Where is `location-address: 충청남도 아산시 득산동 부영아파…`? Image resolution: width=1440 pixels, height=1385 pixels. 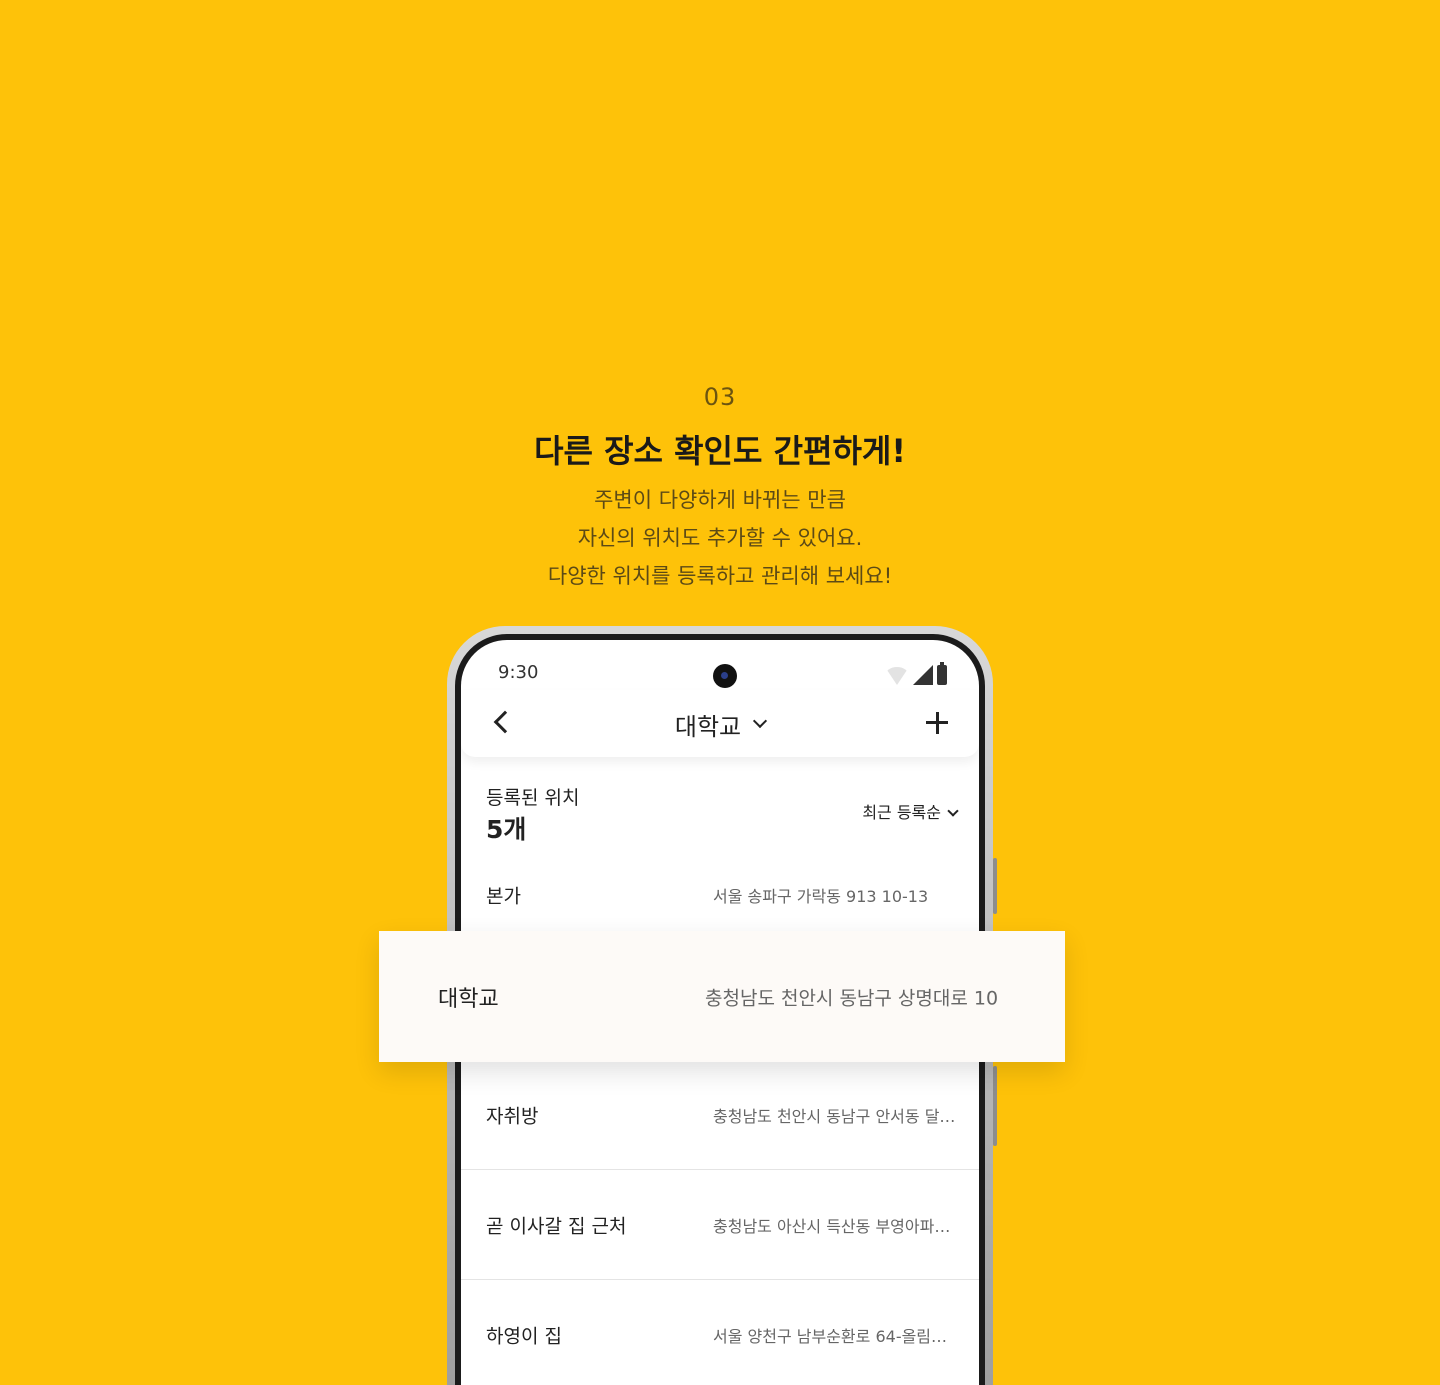
location-address: 충청남도 아산시 득산동 부영아파… is located at coordinates (832, 1226).